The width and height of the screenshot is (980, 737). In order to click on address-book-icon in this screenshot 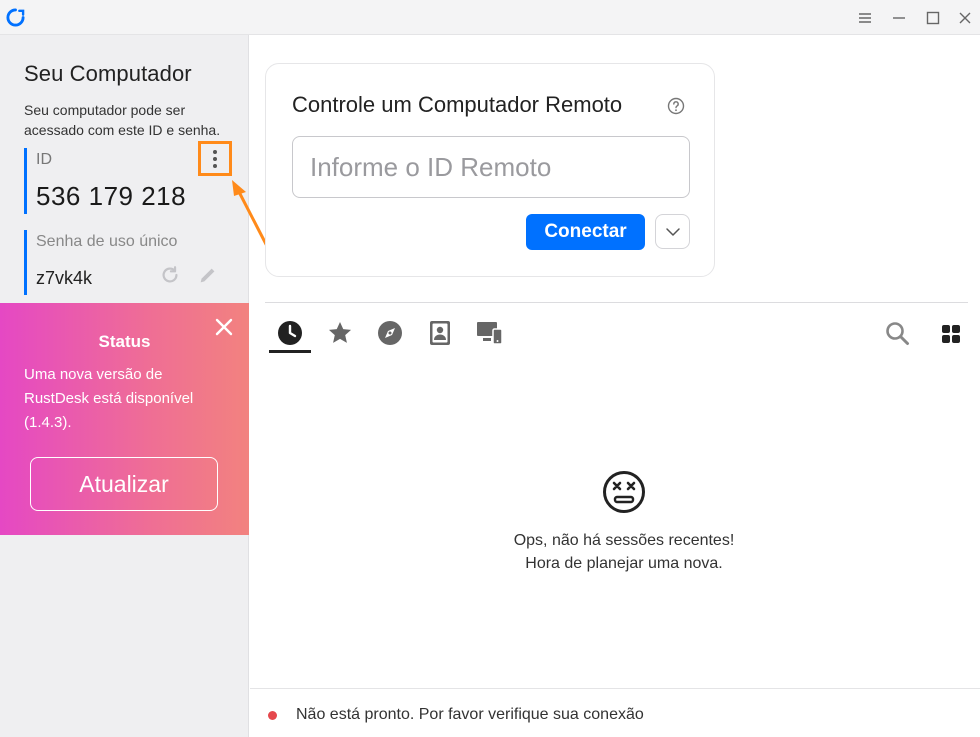, I will do `click(440, 333)`.